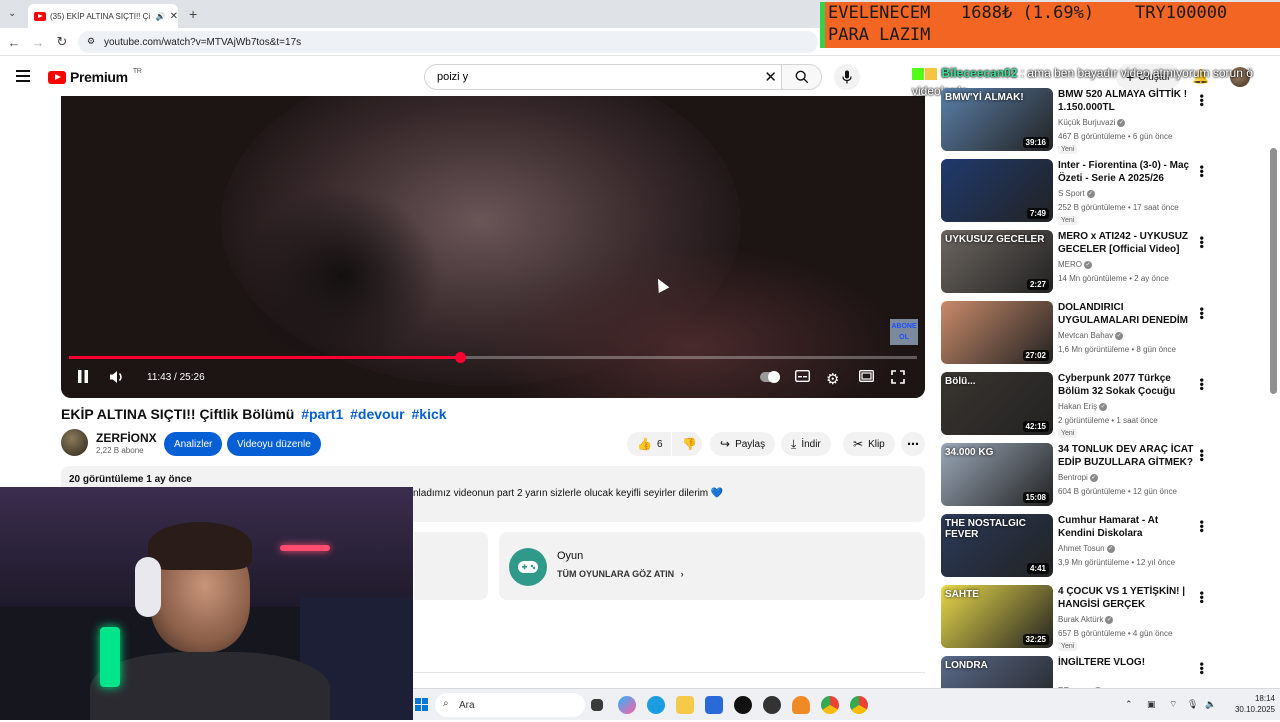 The width and height of the screenshot is (1280, 722). What do you see at coordinates (847, 77) in the screenshot?
I see `voice-search-button` at bounding box center [847, 77].